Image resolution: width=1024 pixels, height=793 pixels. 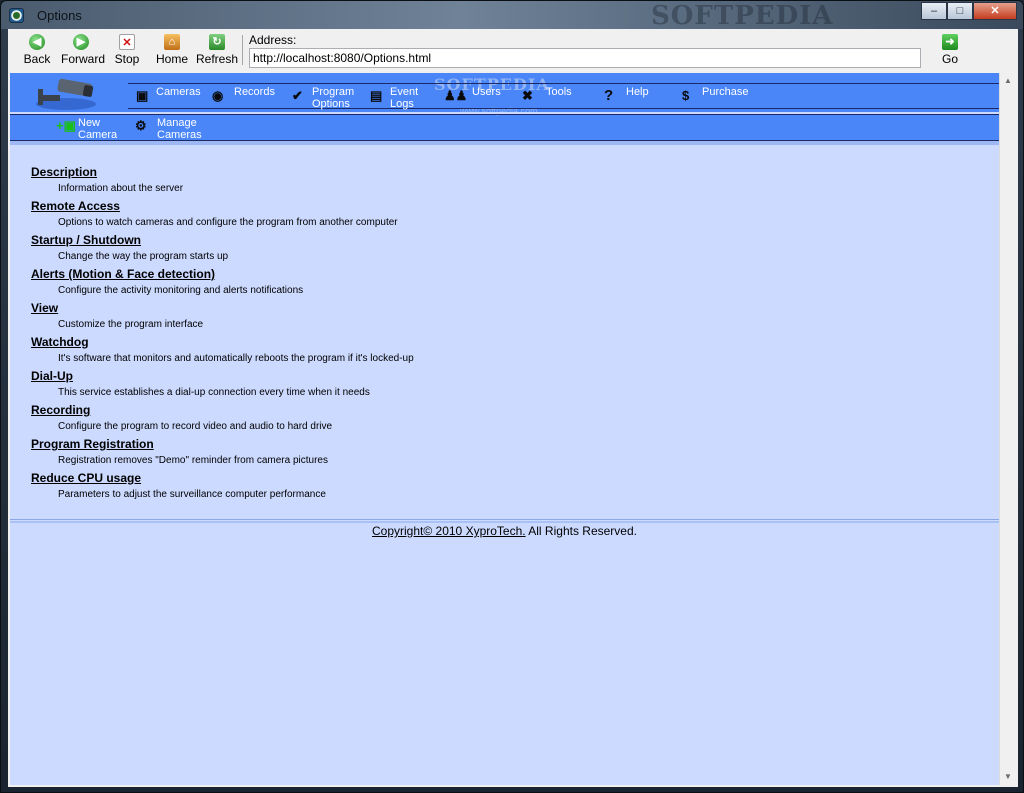 What do you see at coordinates (131, 324) in the screenshot?
I see `option-desc: Customize the program interface` at bounding box center [131, 324].